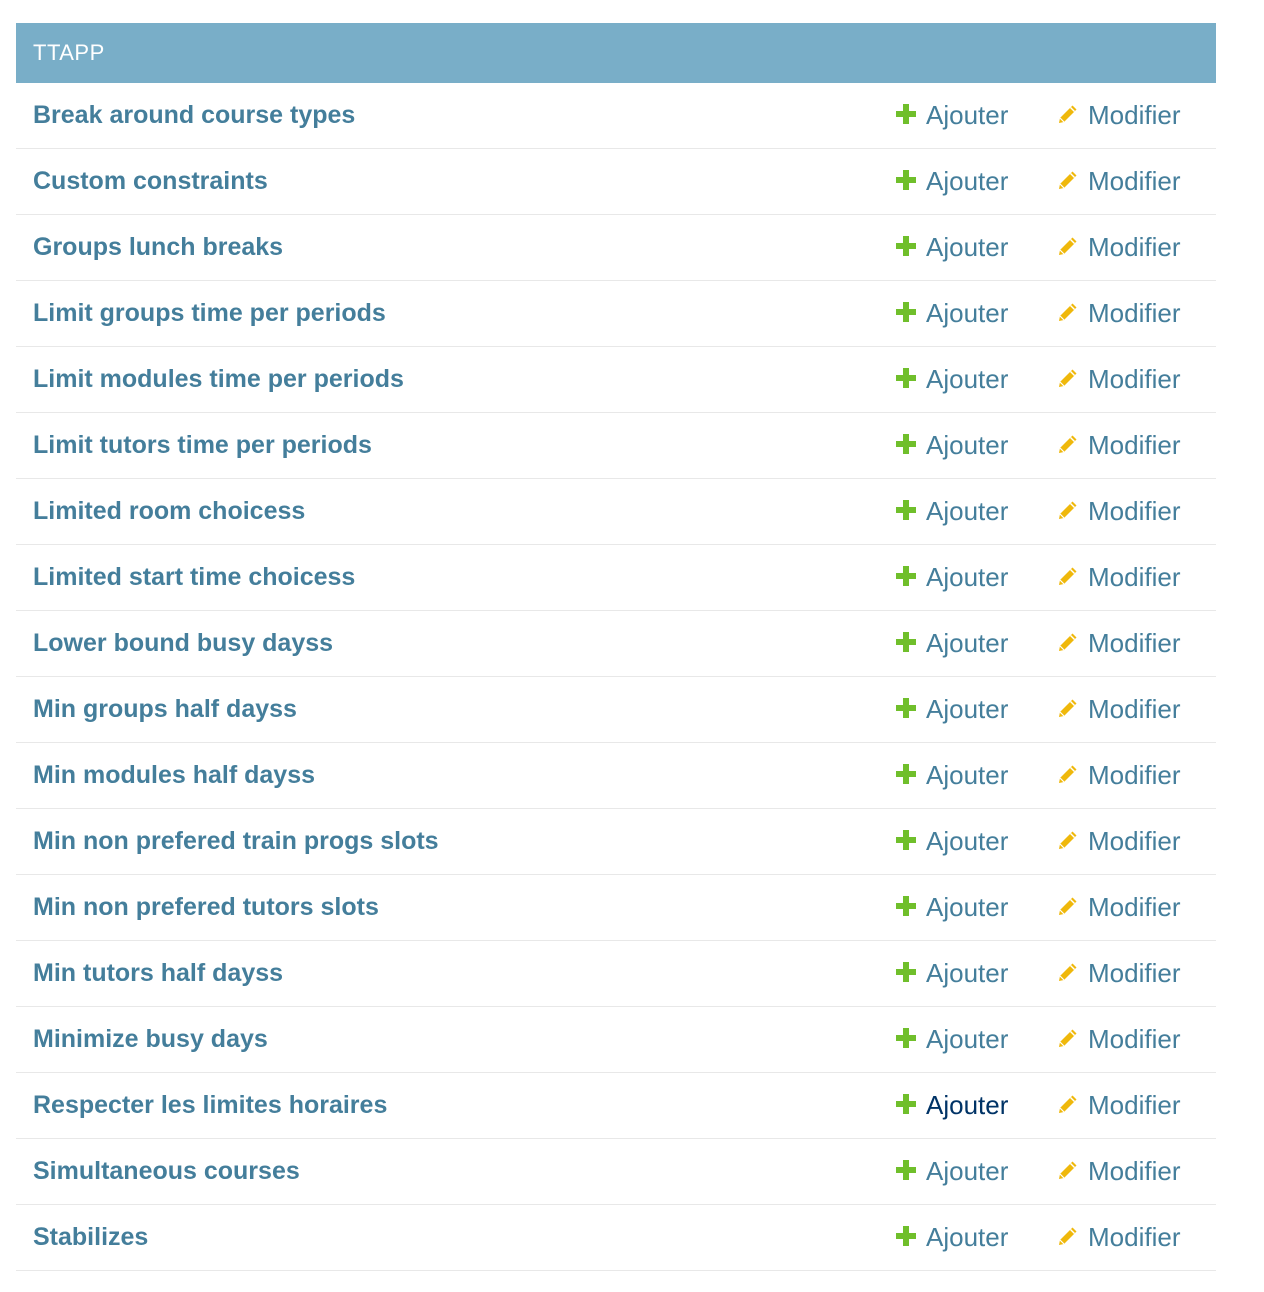  Describe the element at coordinates (150, 181) in the screenshot. I see `model-link: Custom constraints` at that location.